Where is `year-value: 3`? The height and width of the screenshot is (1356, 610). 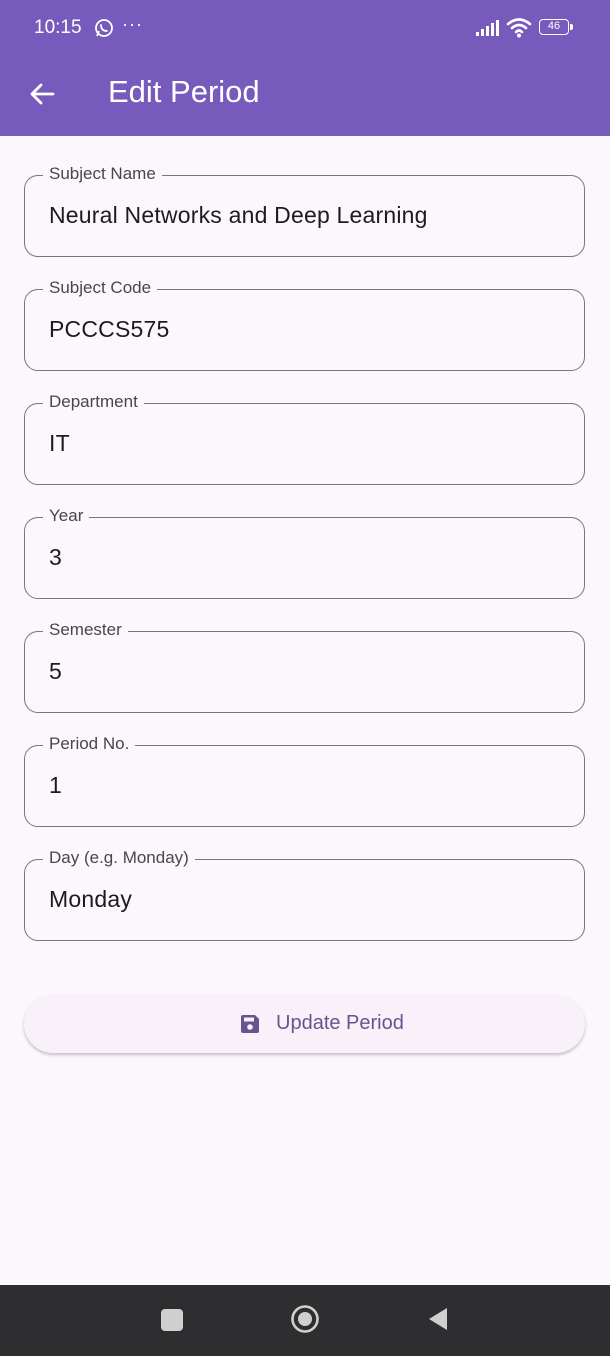
year-value: 3 is located at coordinates (55, 557).